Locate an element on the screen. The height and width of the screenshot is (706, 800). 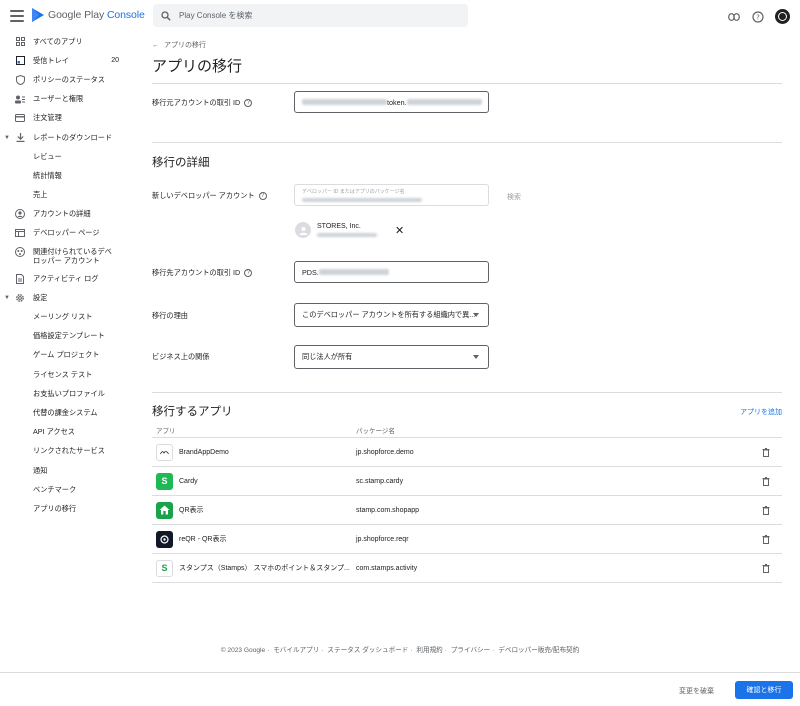
sidebar-label: レビュー is located at coordinates (47, 156).